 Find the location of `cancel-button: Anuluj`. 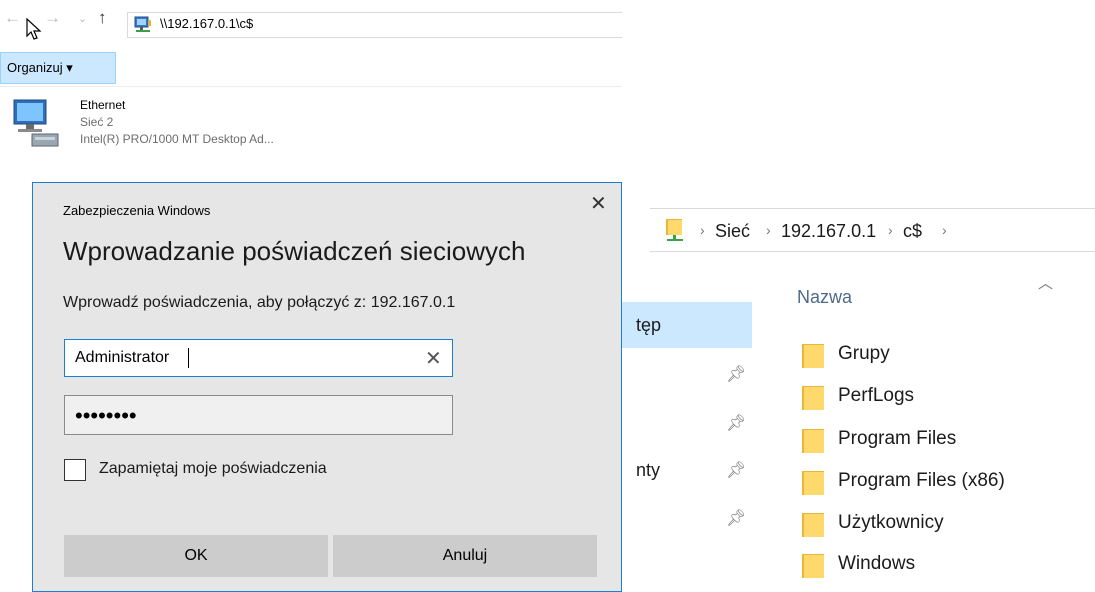

cancel-button: Anuluj is located at coordinates (465, 556).